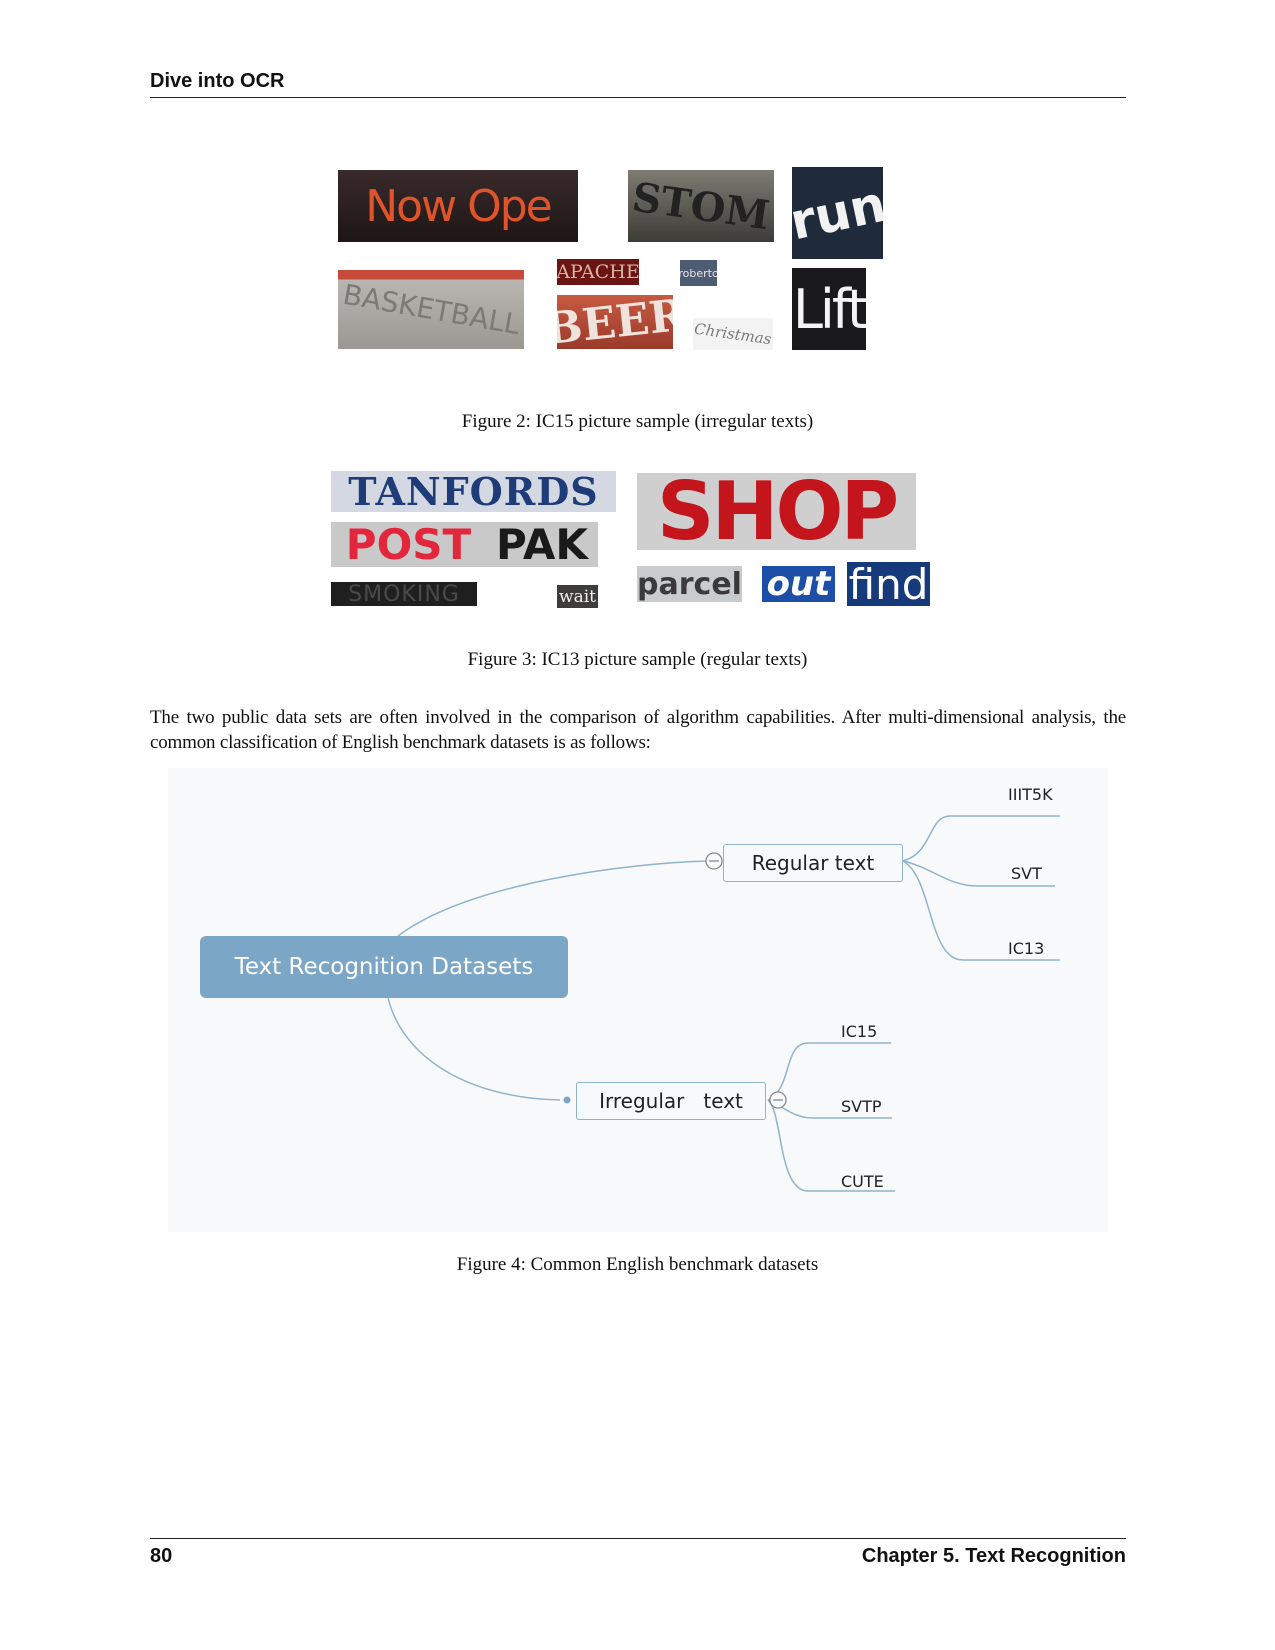  I want to click on ic13-sample-image: out, so click(798, 584).